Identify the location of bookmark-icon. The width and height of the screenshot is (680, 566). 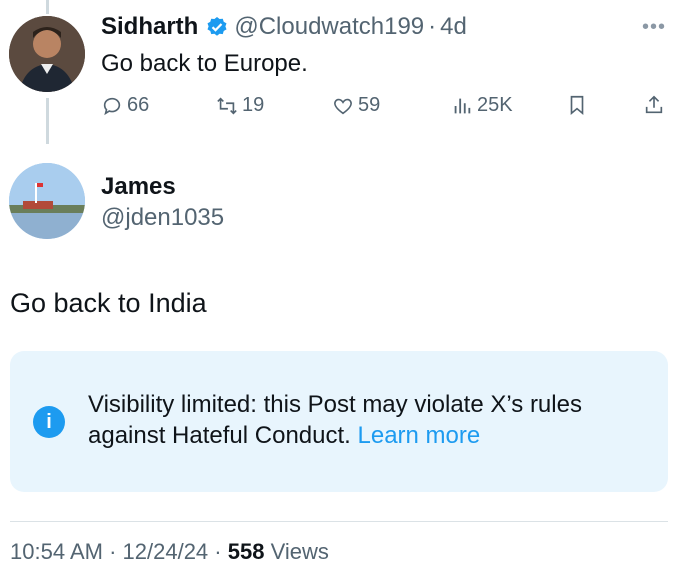
(577, 105).